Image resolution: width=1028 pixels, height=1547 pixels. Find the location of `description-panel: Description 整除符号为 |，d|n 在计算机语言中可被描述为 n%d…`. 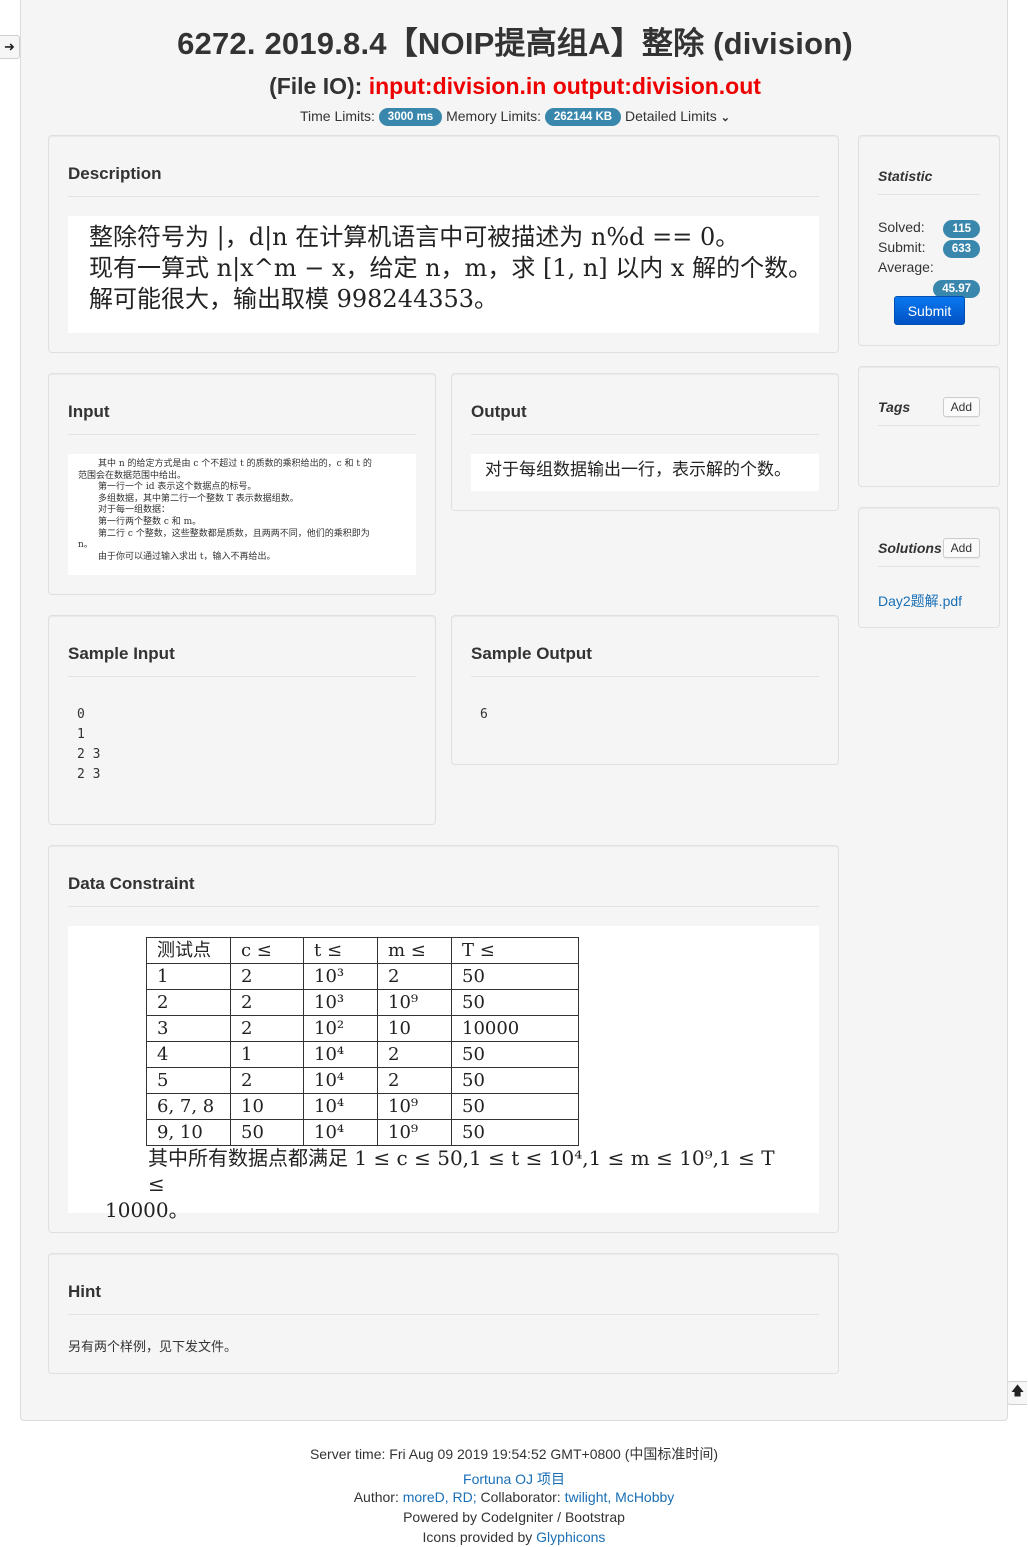

description-panel: Description 整除符号为 |，d|n 在计算机语言中可被描述为 n%d… is located at coordinates (443, 244).